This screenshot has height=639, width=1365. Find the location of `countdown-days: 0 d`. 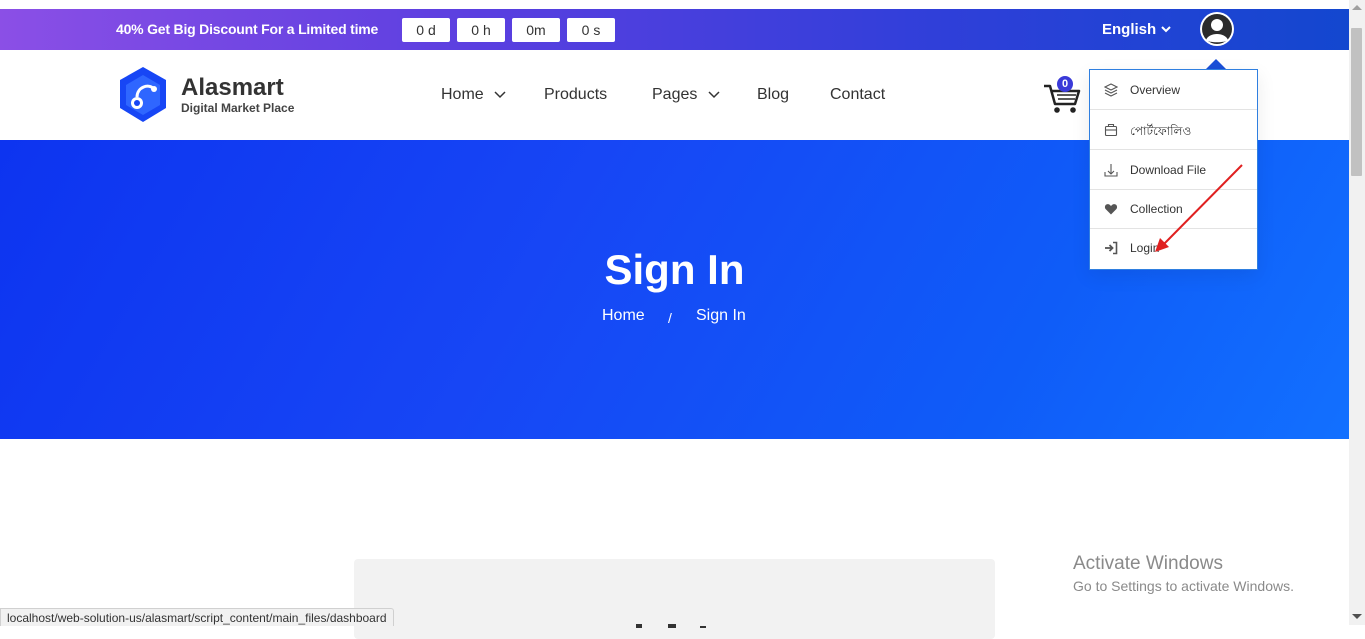

countdown-days: 0 d is located at coordinates (426, 30).